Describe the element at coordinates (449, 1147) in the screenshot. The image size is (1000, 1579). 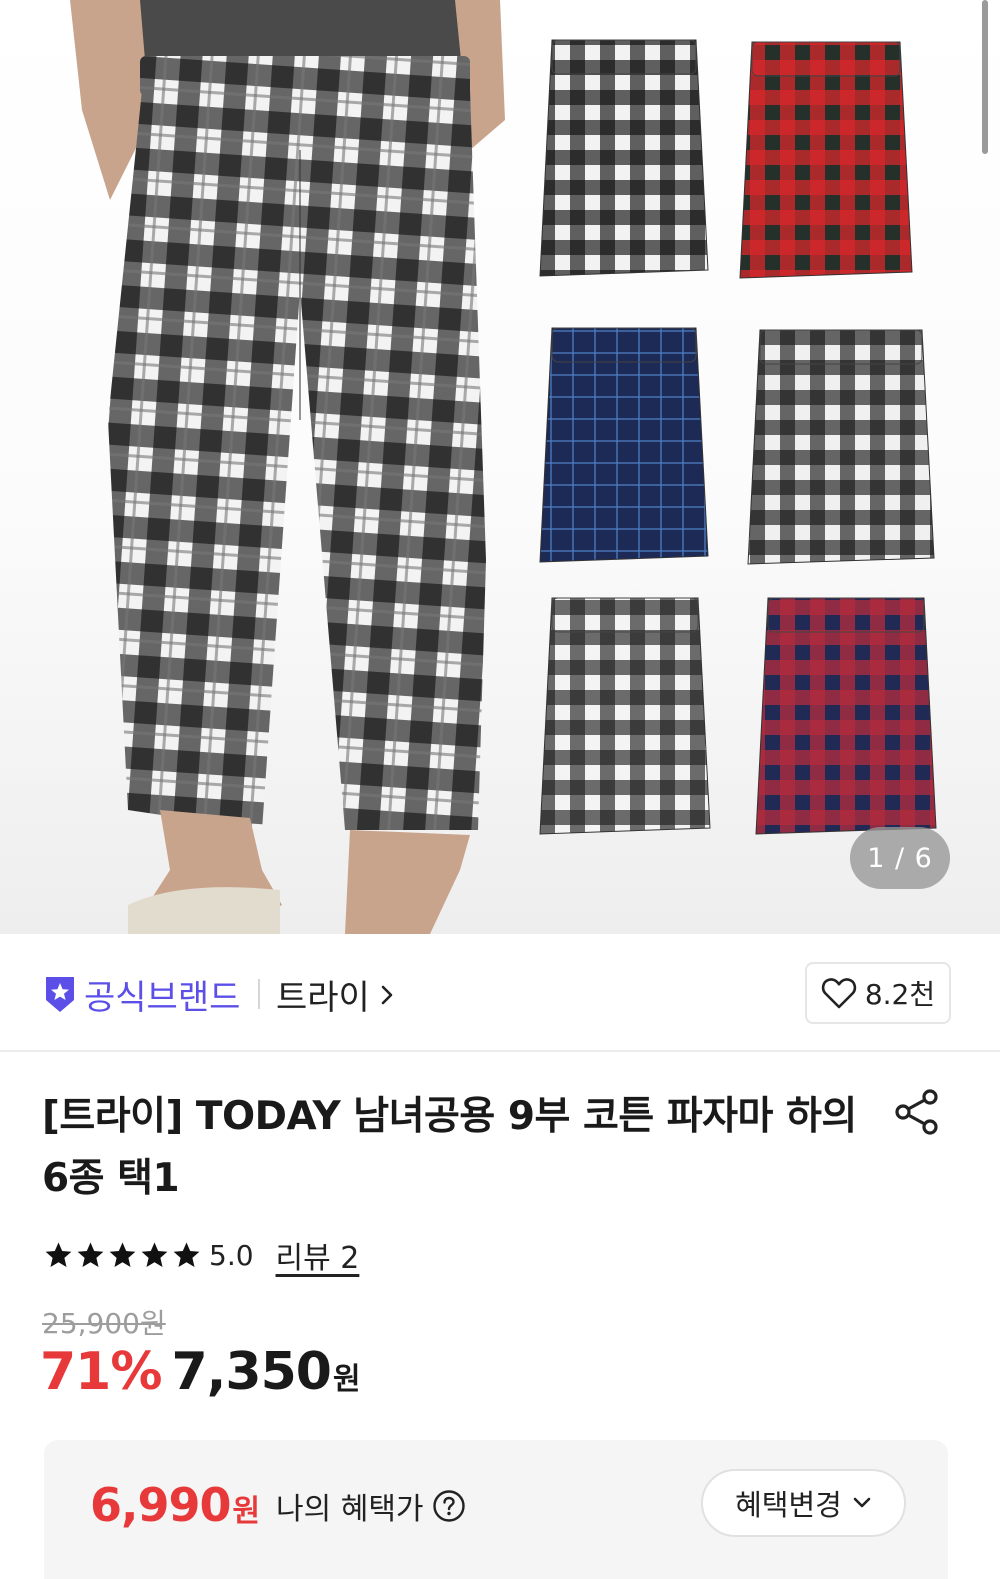
I see `product-title: [트라이] TODAY 남녀공용 9부 코튼 파자마 하의 6종 택1` at that location.